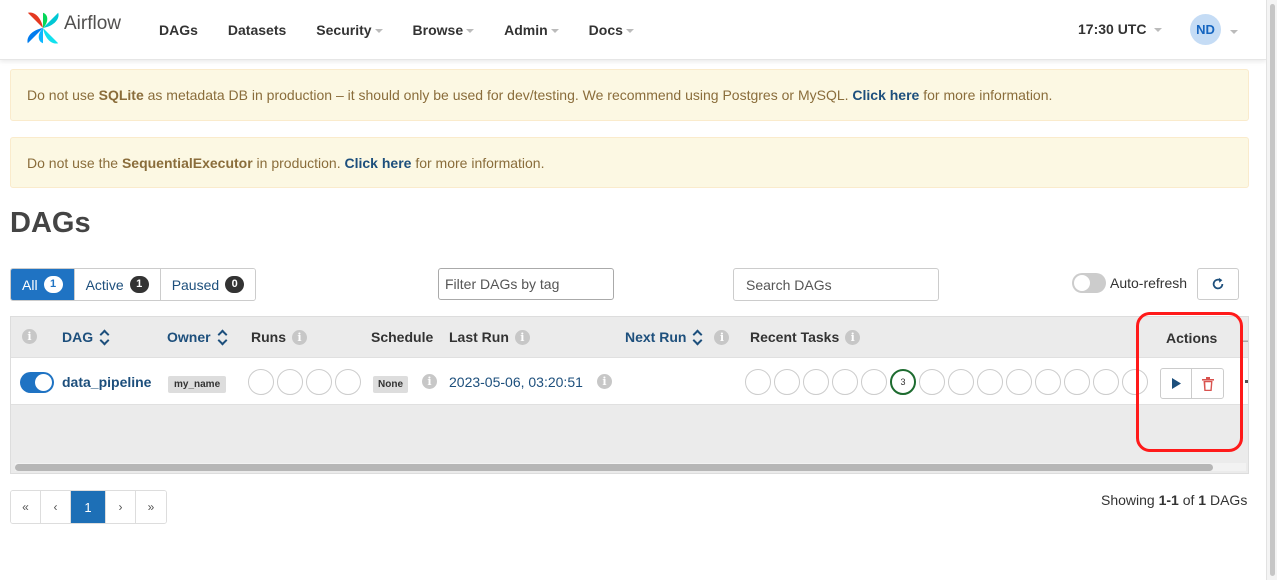 This screenshot has width=1277, height=580. Describe the element at coordinates (178, 30) in the screenshot. I see `nav-dags: DAGs` at that location.